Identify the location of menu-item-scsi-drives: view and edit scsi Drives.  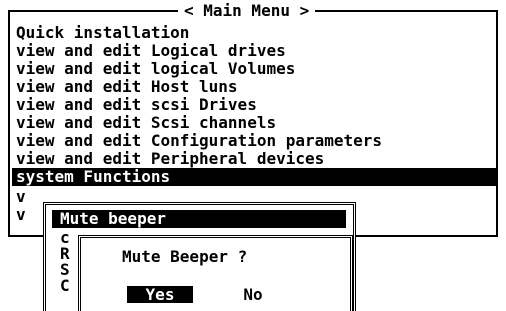
(136, 105).